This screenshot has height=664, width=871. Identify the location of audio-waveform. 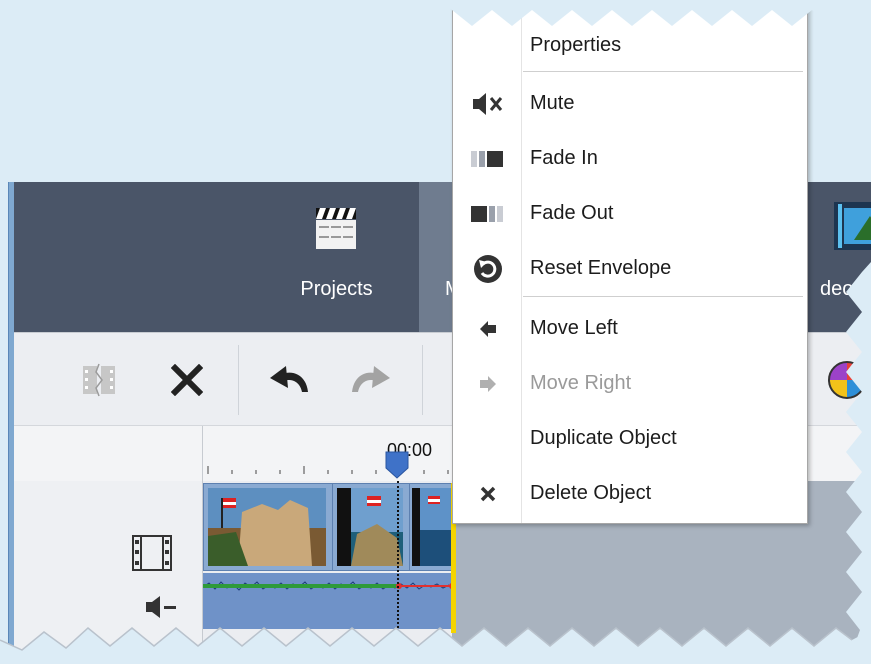
(327, 586).